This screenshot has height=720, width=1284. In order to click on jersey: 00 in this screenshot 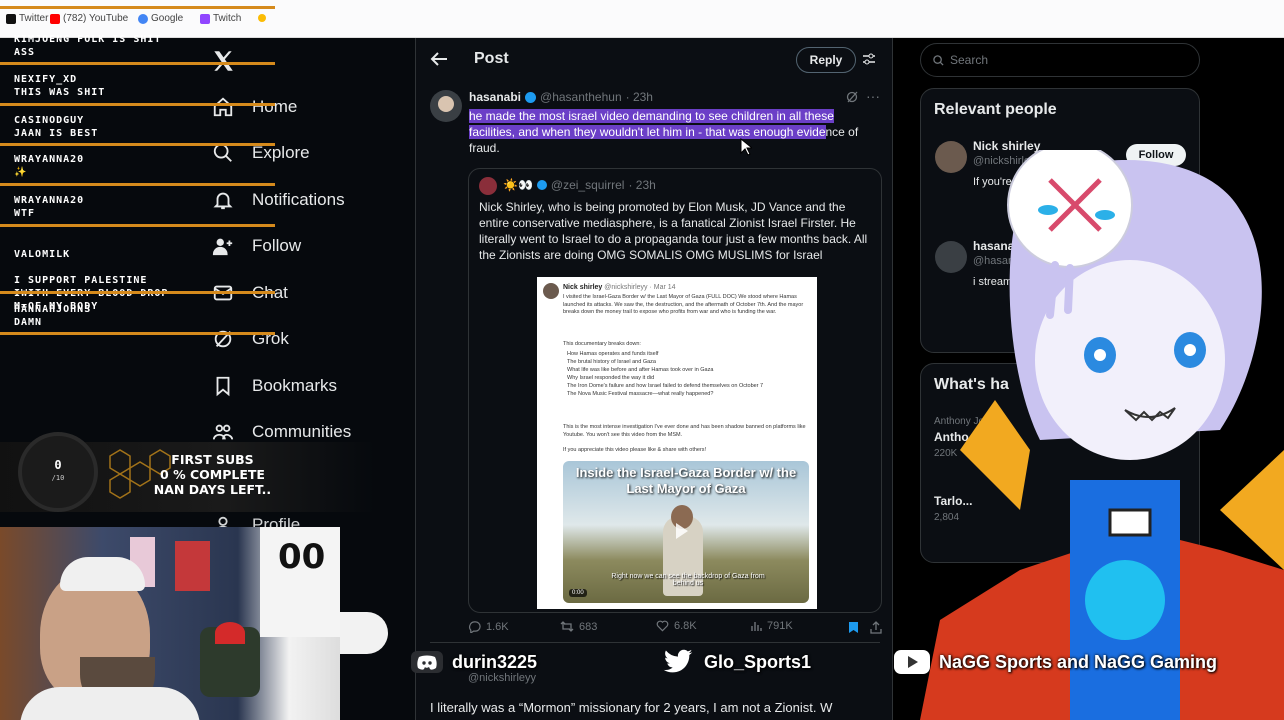, I will do `click(300, 582)`.